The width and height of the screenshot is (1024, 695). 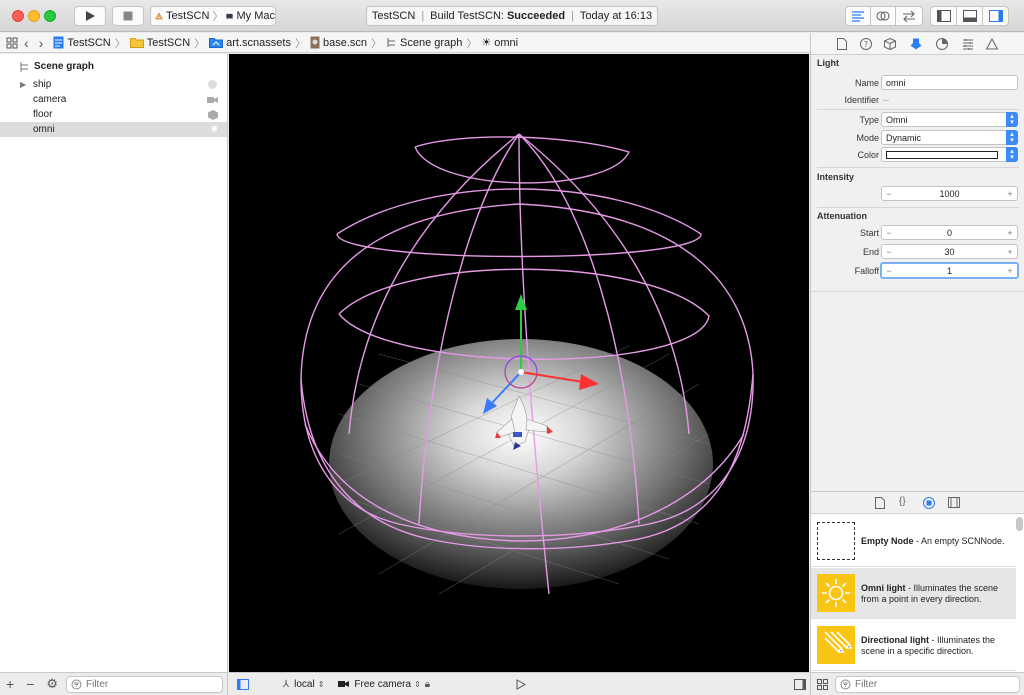 I want to click on filter-icon, so click(x=845, y=684).